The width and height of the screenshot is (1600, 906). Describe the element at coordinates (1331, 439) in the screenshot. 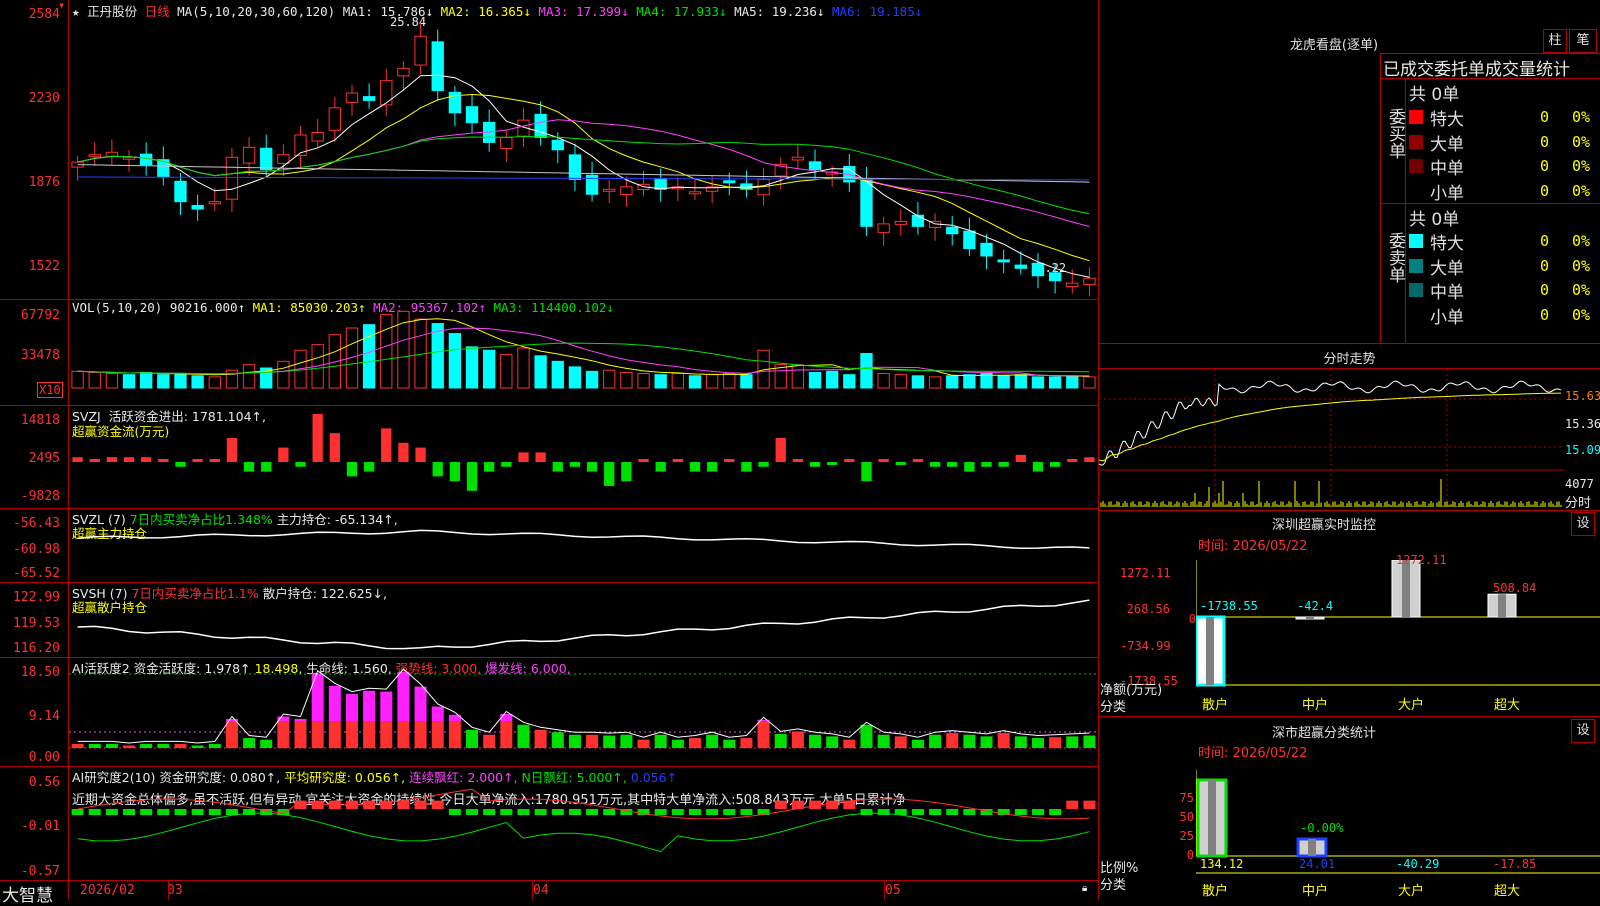

I see `intraday-svg` at that location.